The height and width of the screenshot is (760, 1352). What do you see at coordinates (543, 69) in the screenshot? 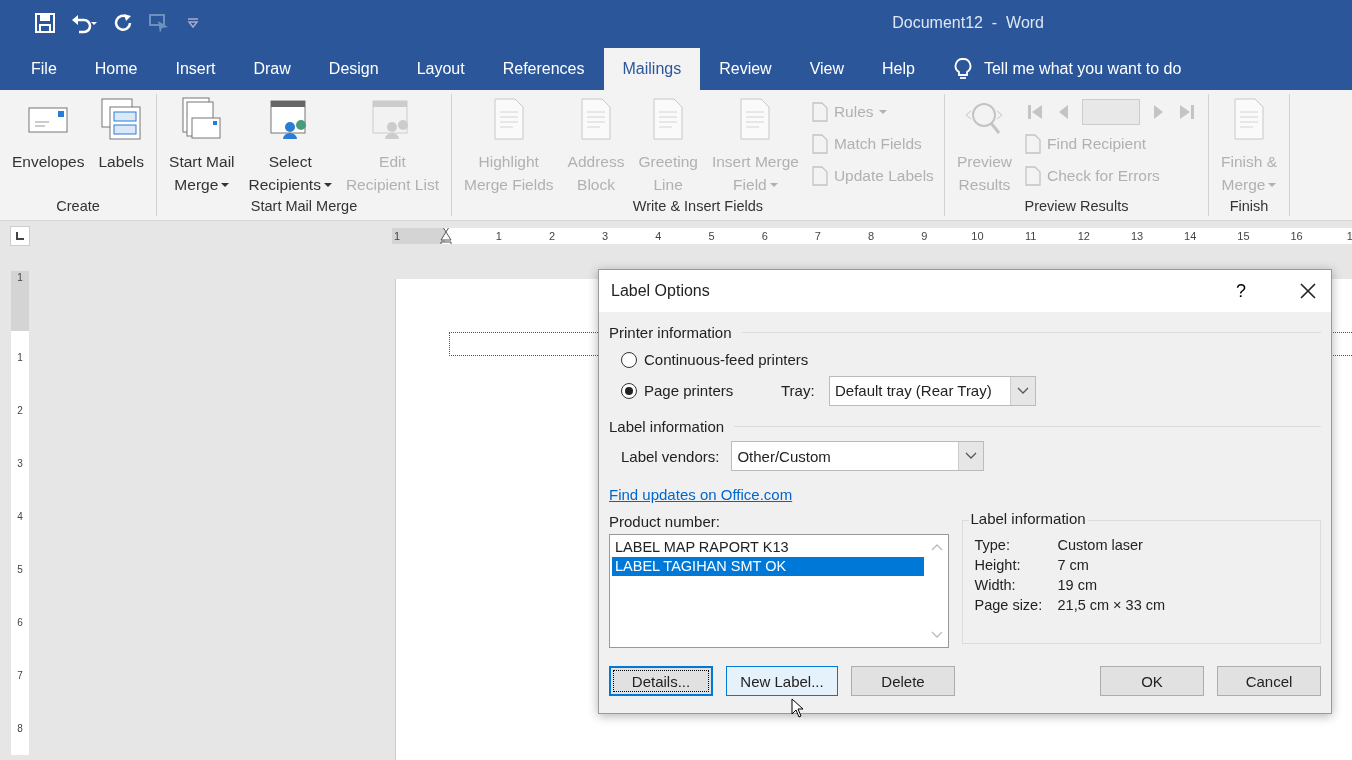
I see `ribbon-tab: References` at bounding box center [543, 69].